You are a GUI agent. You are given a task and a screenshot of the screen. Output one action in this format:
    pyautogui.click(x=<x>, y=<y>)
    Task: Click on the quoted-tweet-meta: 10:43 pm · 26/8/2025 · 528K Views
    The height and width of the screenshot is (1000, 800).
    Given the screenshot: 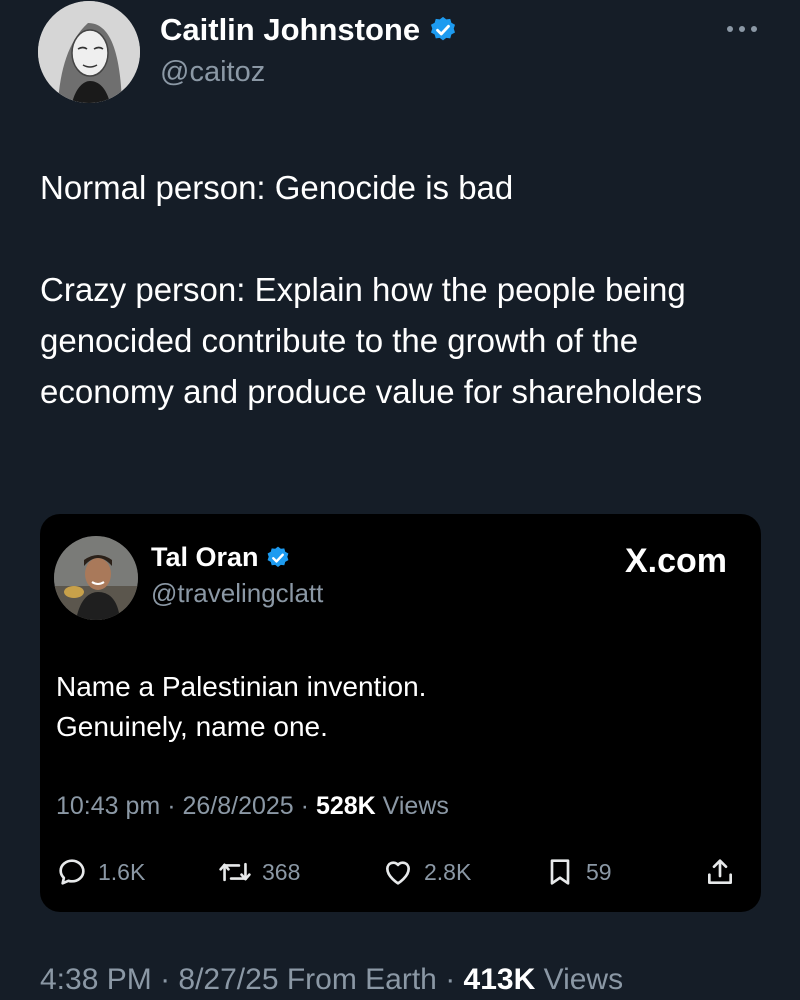 What is the action you would take?
    pyautogui.click(x=252, y=806)
    